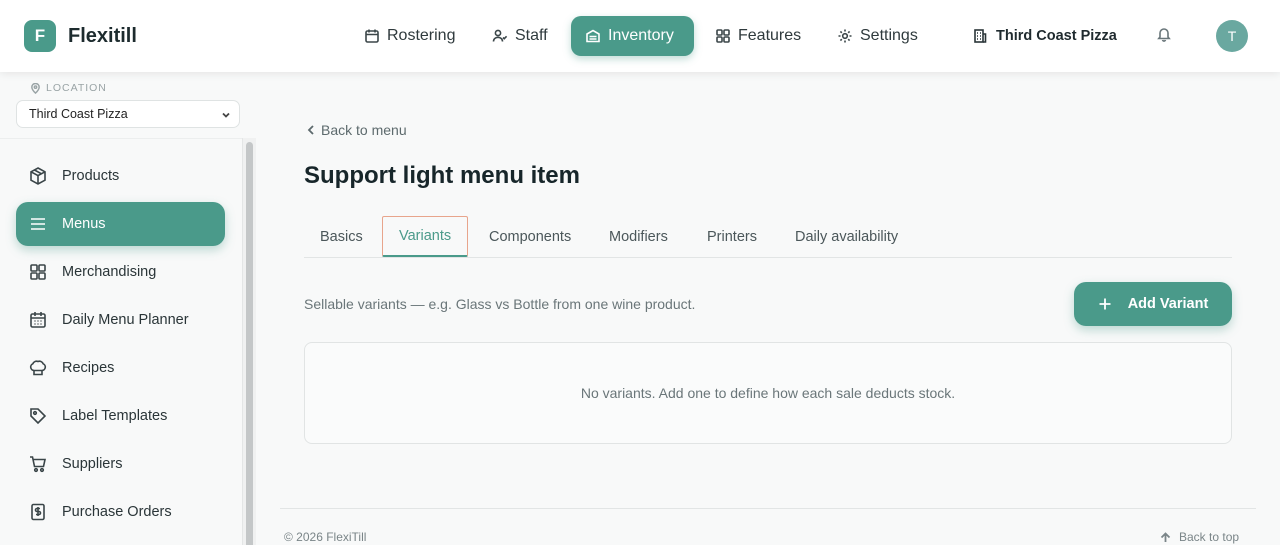  I want to click on nav-label: Rostering, so click(421, 35).